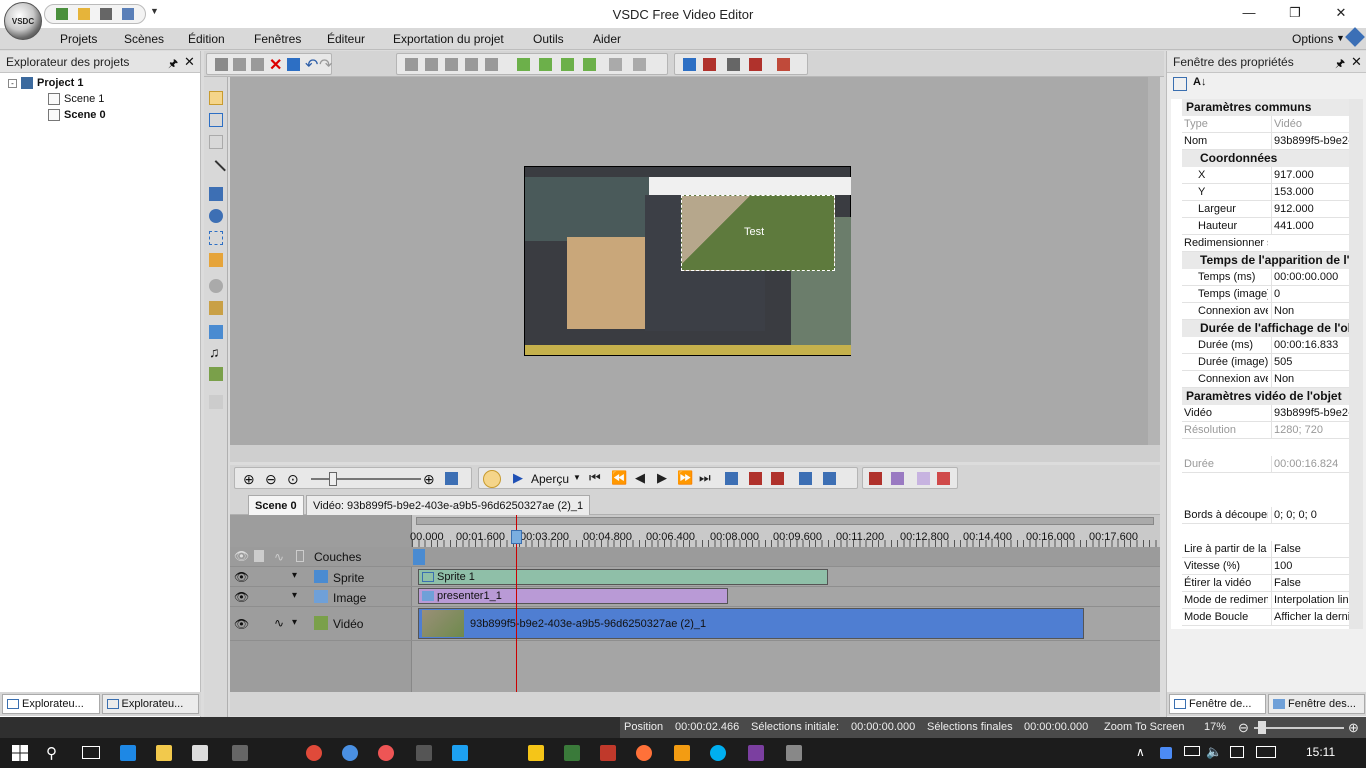  Describe the element at coordinates (756, 753) in the screenshot. I see `onenote-icon` at that location.